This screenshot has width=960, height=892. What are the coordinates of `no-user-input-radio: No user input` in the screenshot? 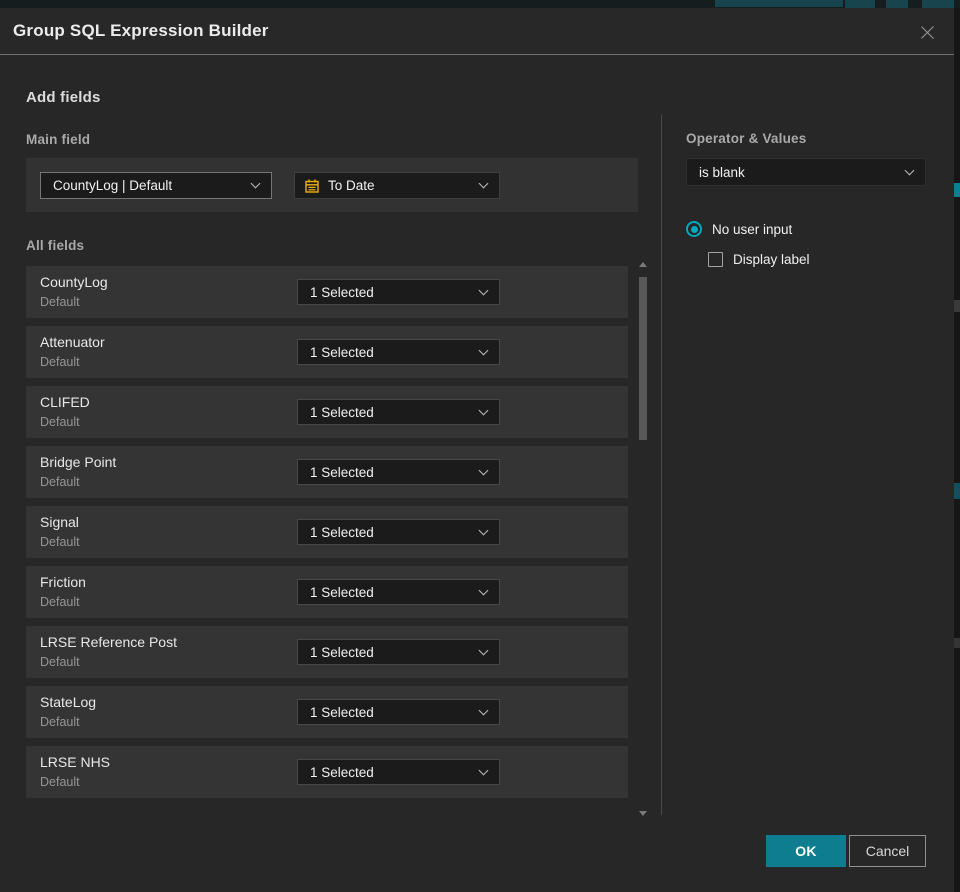 It's located at (739, 229).